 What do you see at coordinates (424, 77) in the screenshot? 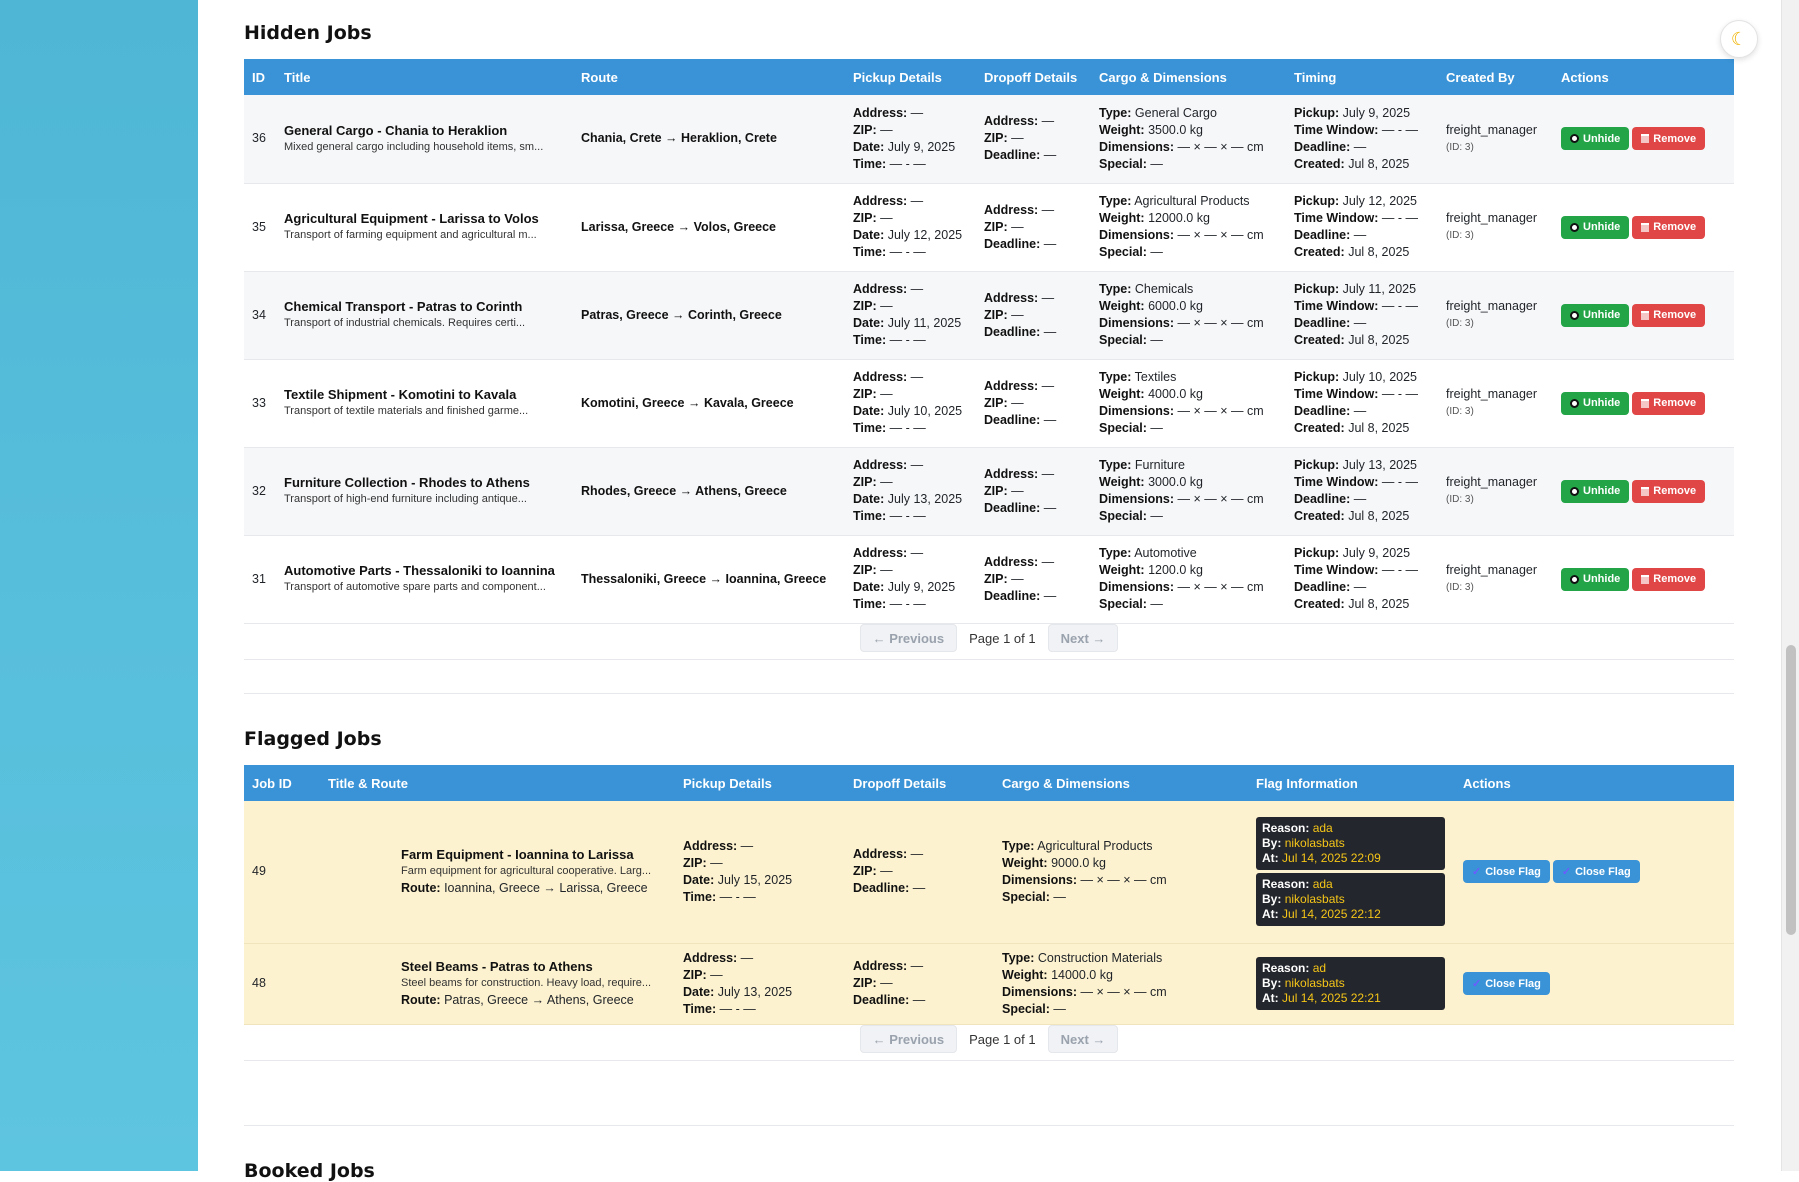
I see `column-header: Title` at bounding box center [424, 77].